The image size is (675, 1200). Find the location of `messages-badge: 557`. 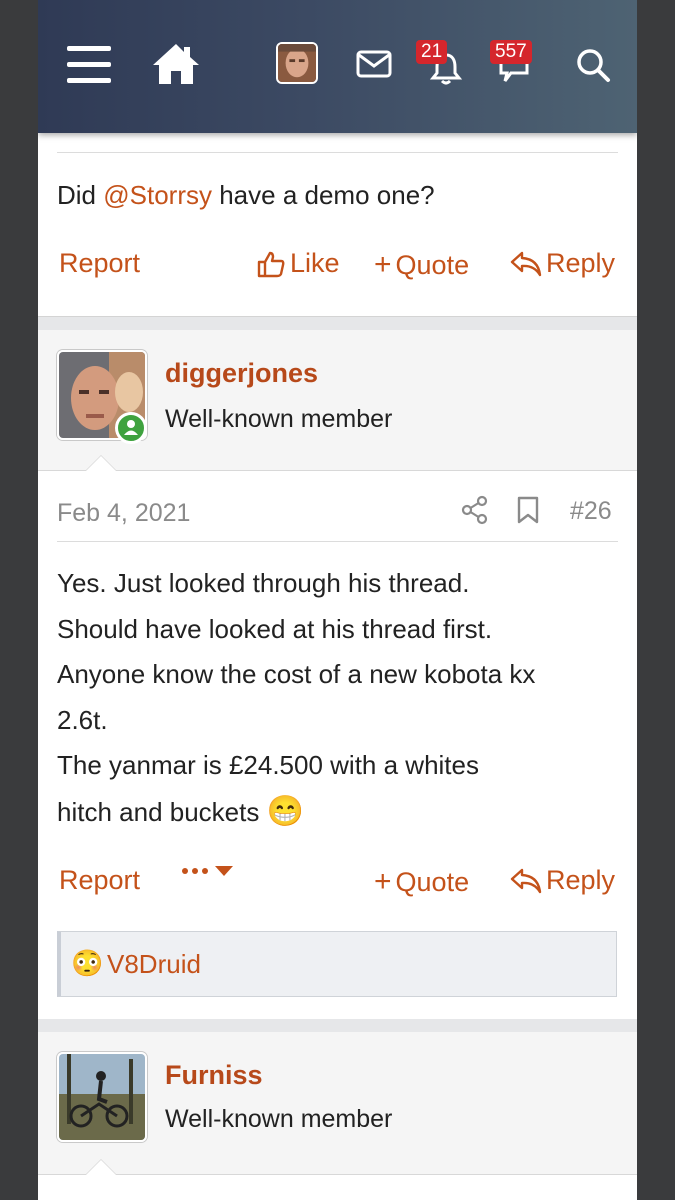

messages-badge: 557 is located at coordinates (511, 52).